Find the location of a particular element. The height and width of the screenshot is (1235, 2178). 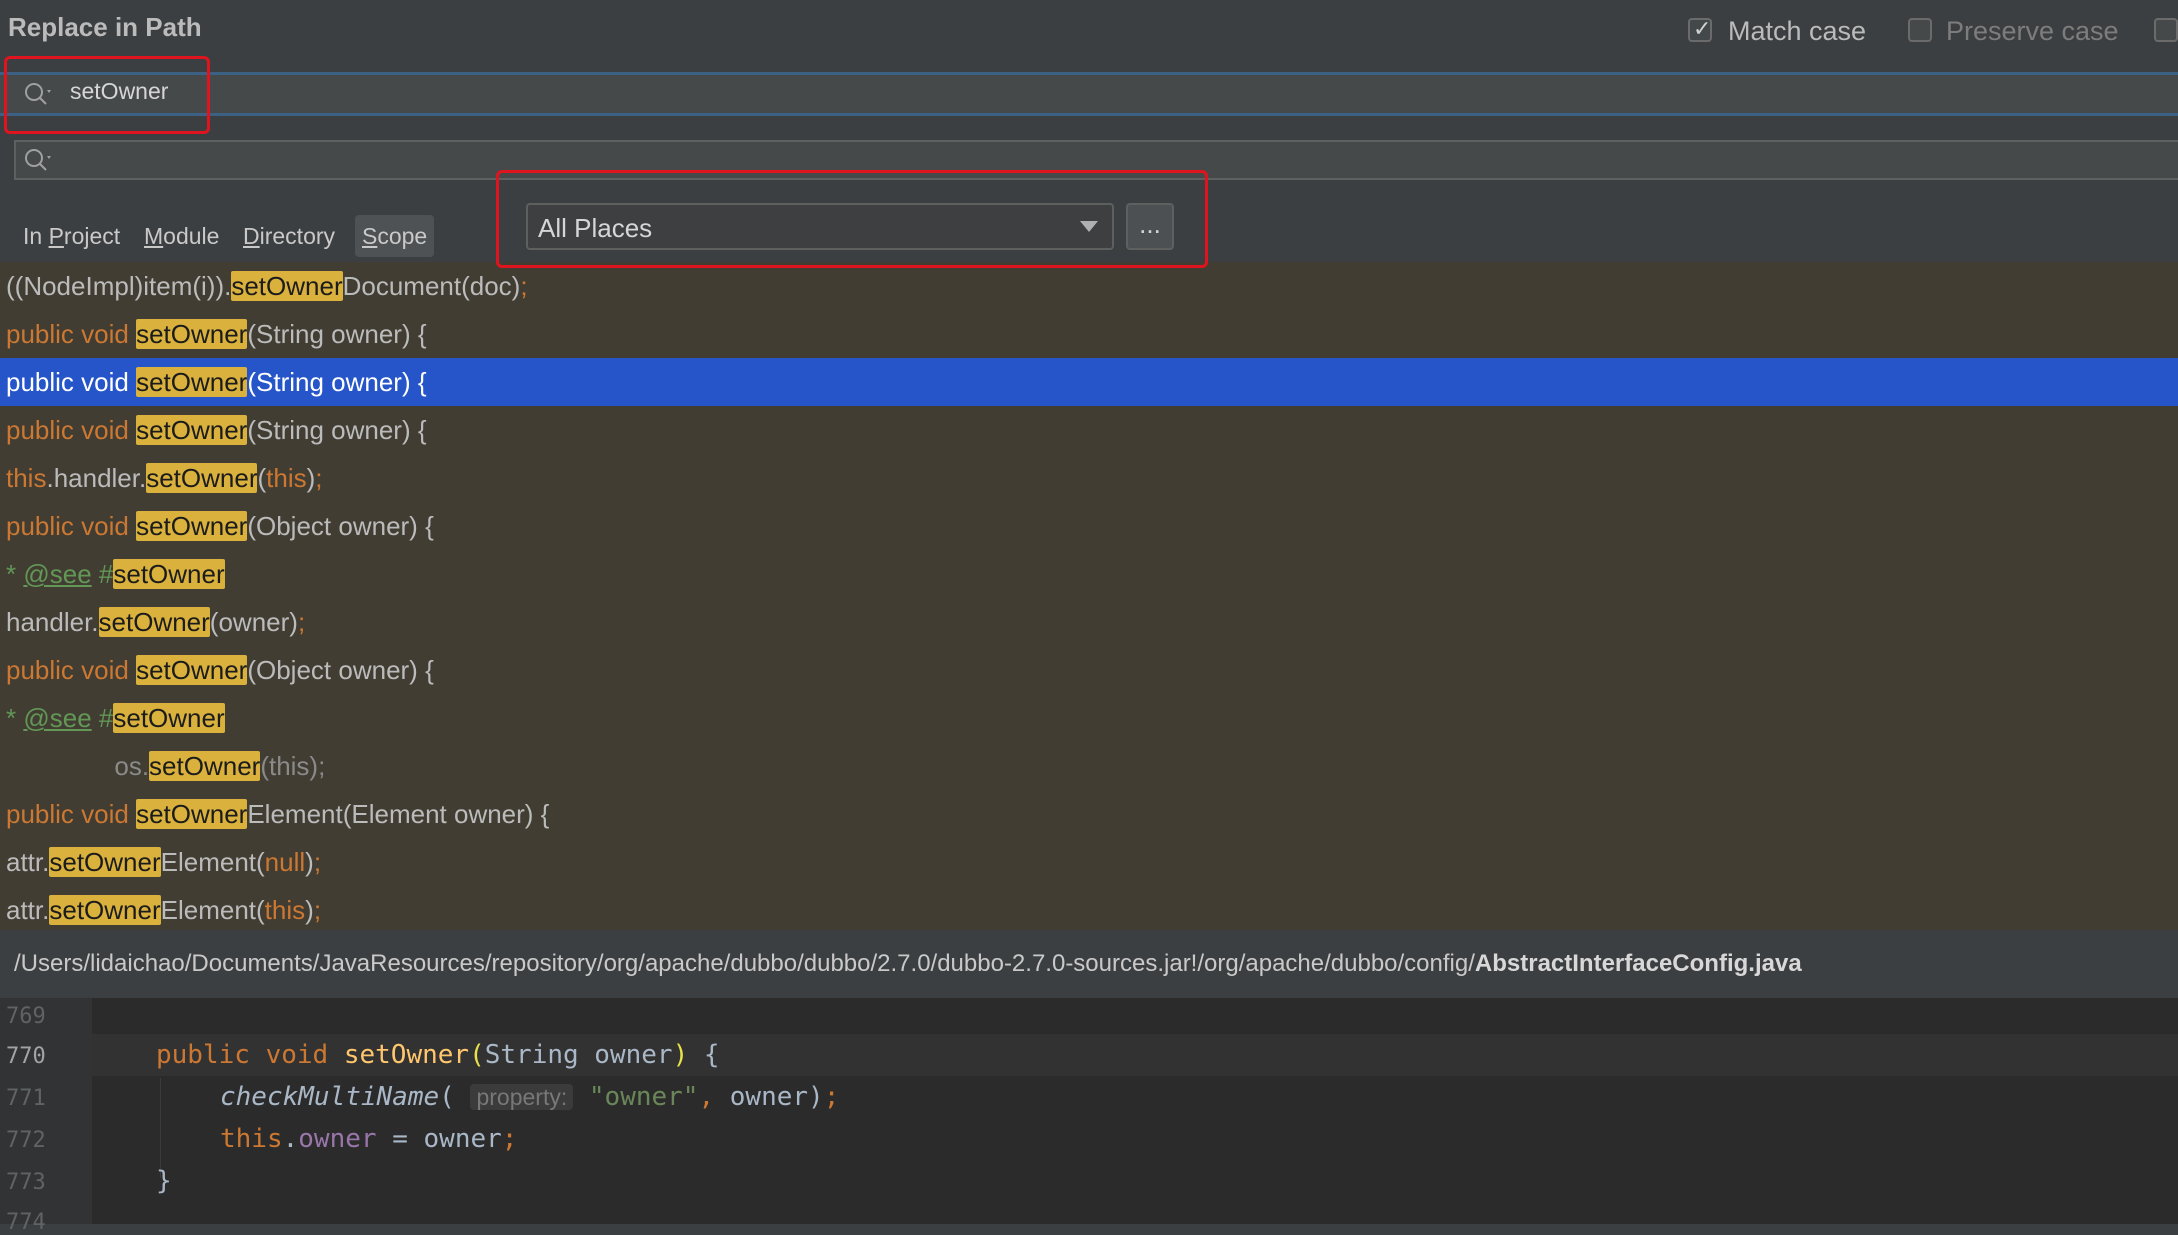

result-row: attr.setOwnerElement(null); is located at coordinates (1089, 862).